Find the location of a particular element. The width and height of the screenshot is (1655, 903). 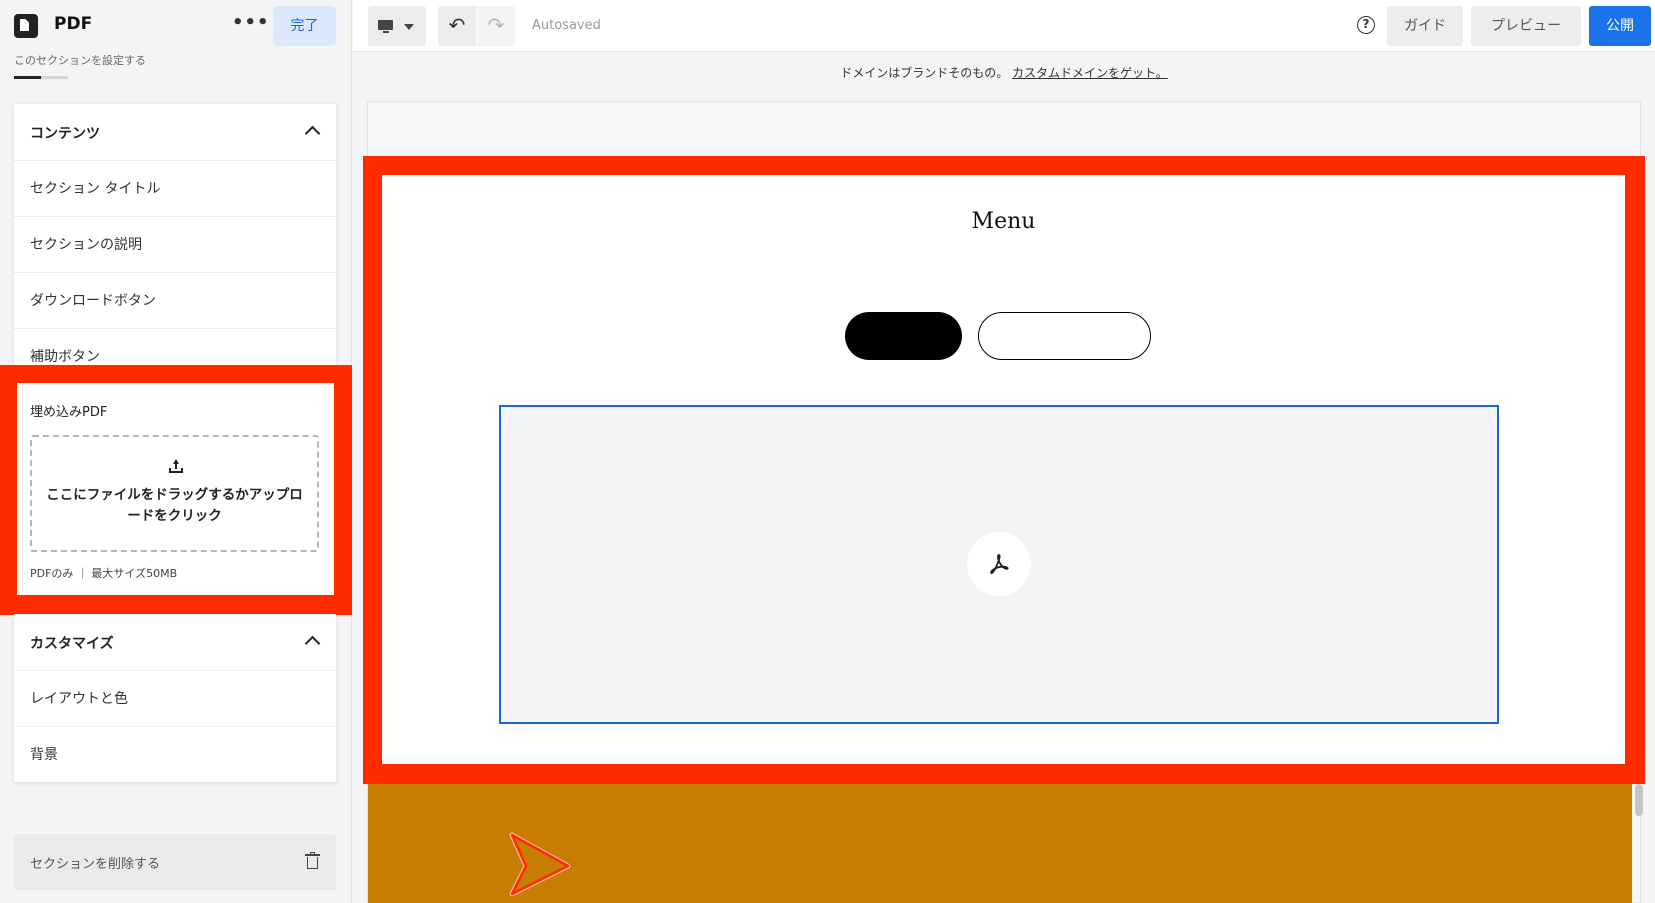

editor-toolbar: ↶ ↷ Autosaved ? ガイド プレビュー 公開 is located at coordinates (1004, 26).